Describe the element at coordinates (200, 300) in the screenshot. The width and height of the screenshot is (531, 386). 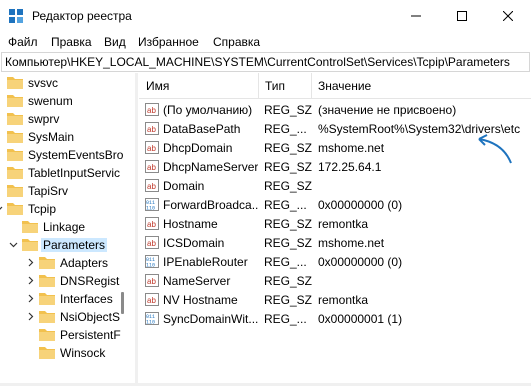
I see `value-name: NV Hostname` at that location.